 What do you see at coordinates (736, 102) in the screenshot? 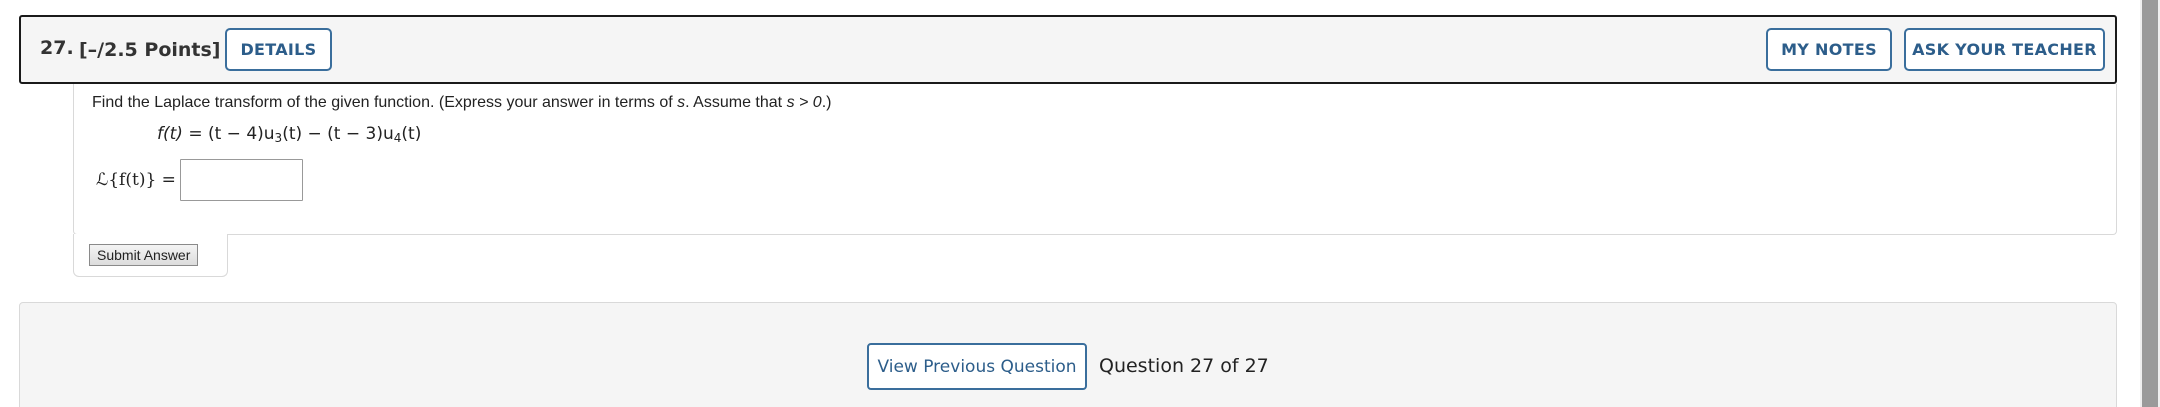
I see `prompt-text-middle: . Assume that` at bounding box center [736, 102].